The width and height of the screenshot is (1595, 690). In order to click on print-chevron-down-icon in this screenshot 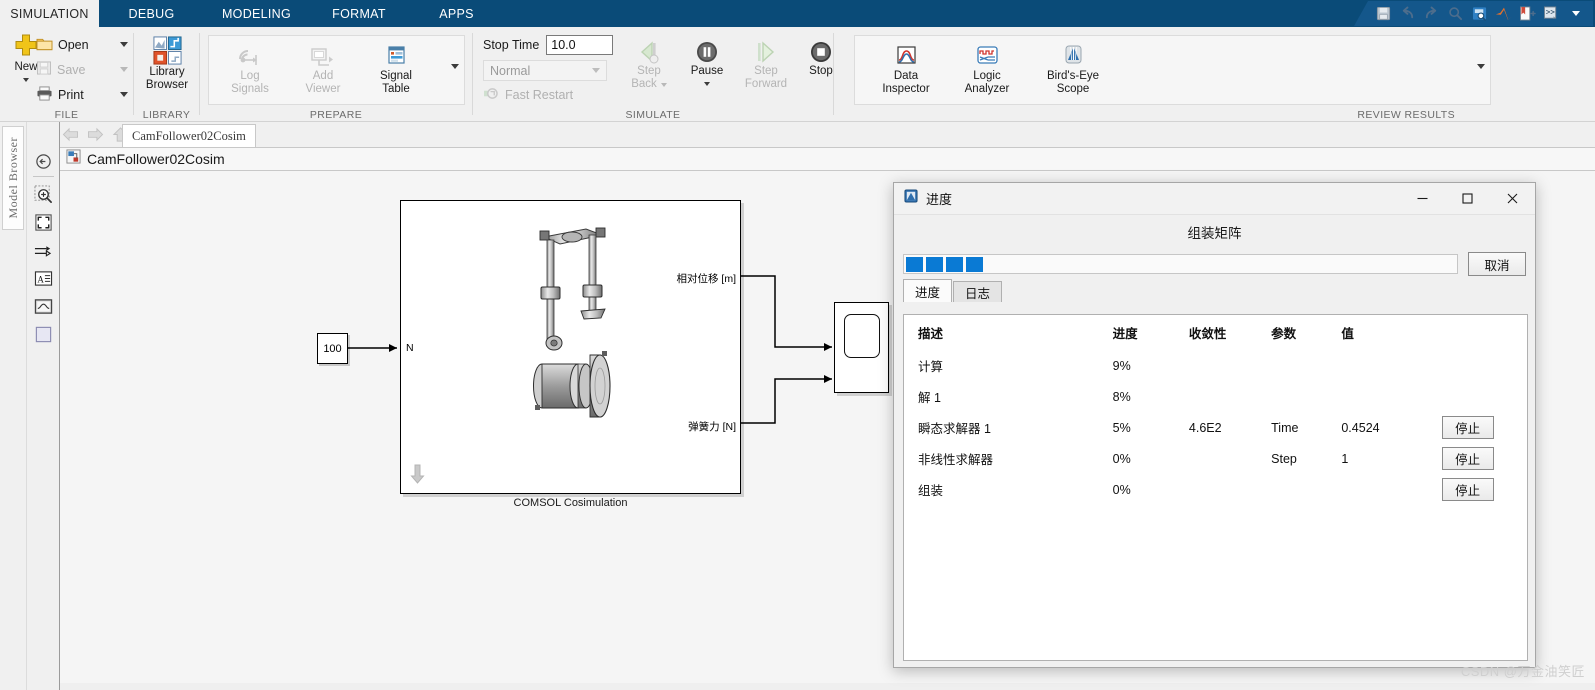, I will do `click(124, 94)`.